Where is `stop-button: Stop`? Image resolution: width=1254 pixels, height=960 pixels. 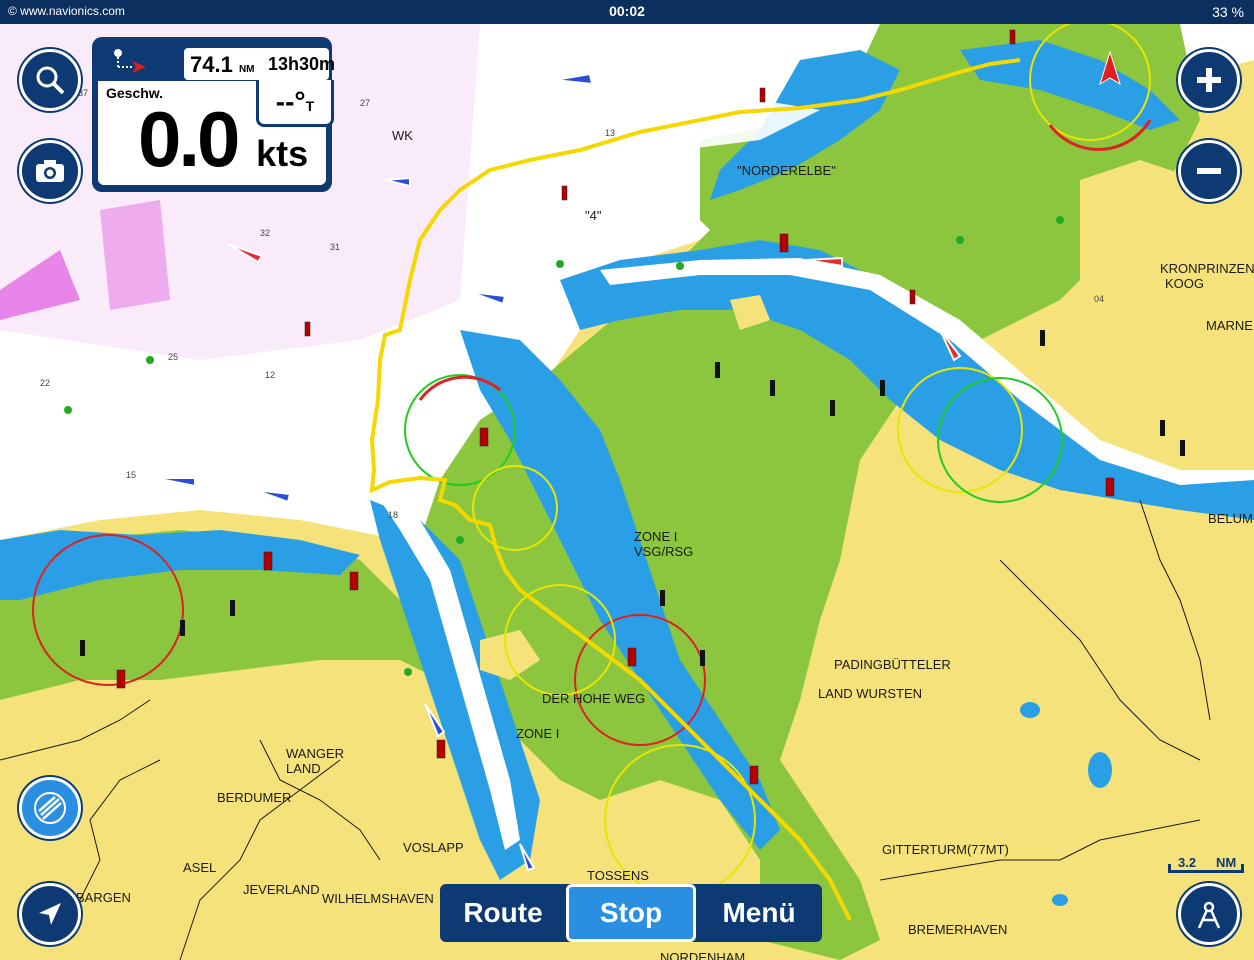 stop-button: Stop is located at coordinates (631, 913).